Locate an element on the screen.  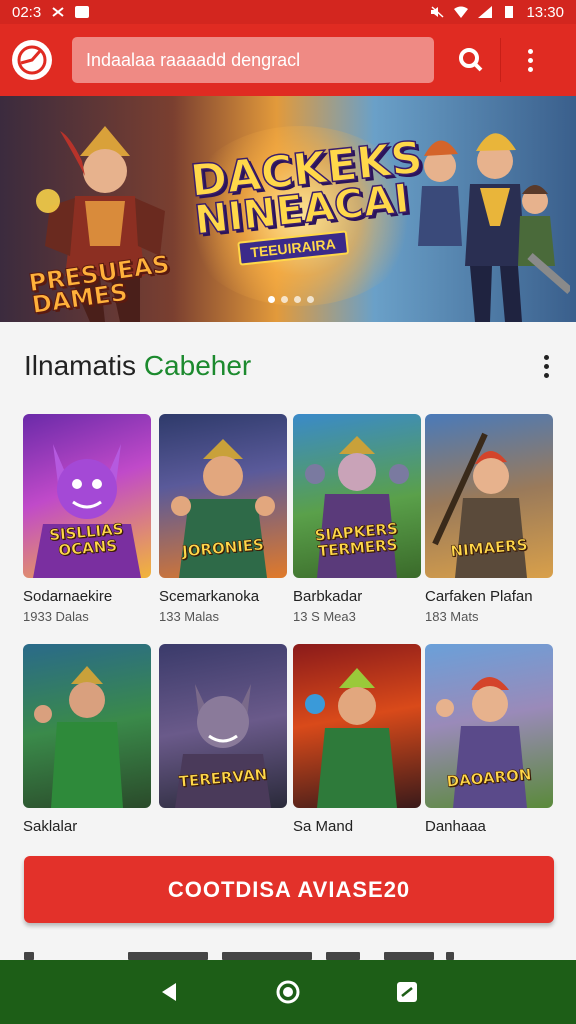
game-meta: 133 Malas is located at coordinates (189, 616).